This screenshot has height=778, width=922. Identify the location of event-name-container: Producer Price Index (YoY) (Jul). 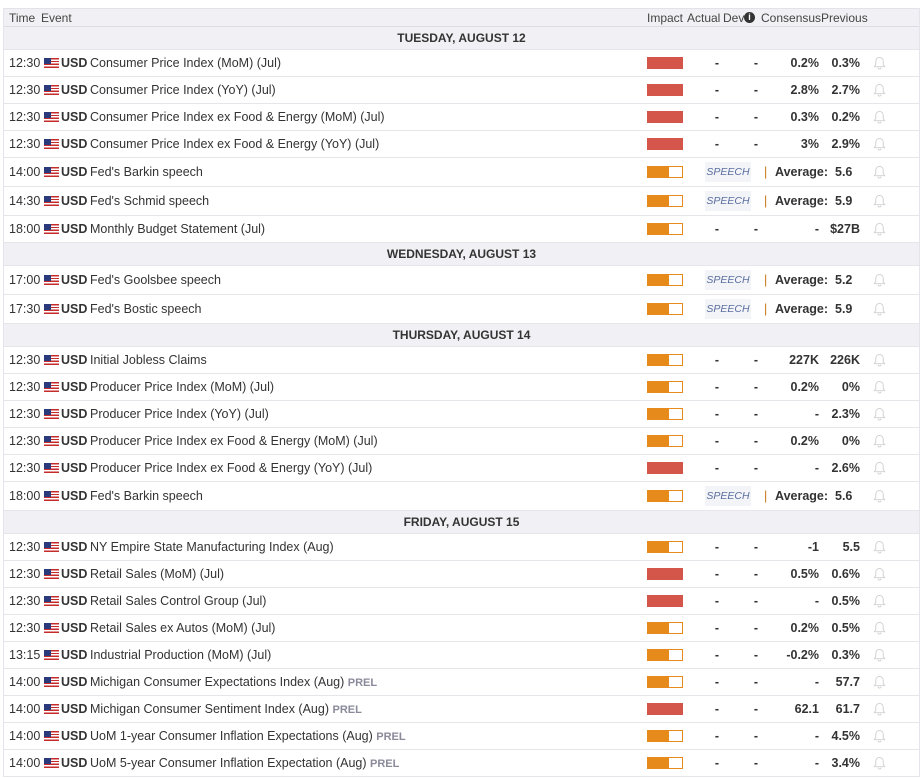
(179, 414).